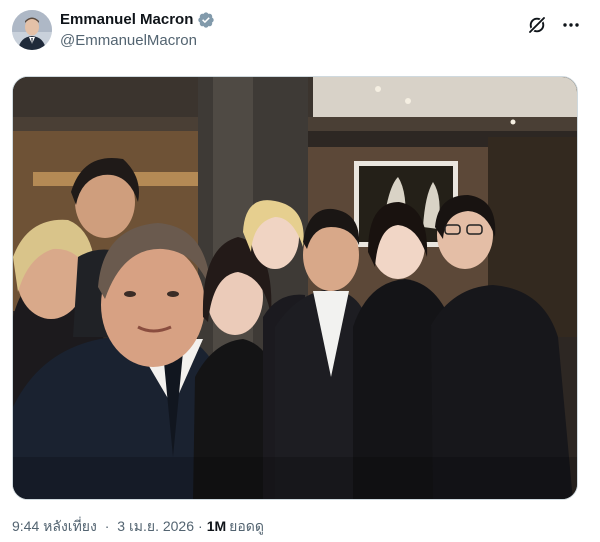 The width and height of the screenshot is (600, 542). Describe the element at coordinates (246, 526) in the screenshot. I see `views-label: ยอดดู` at that location.